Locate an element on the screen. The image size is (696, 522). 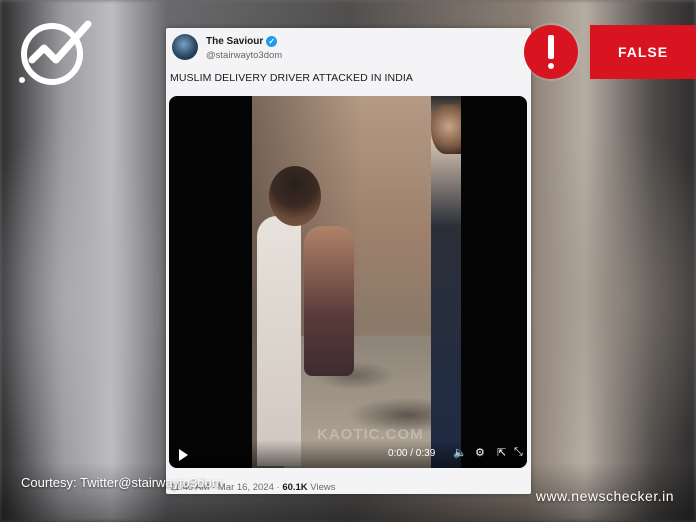
verdict-badge: FALSE is located at coordinates (643, 52).